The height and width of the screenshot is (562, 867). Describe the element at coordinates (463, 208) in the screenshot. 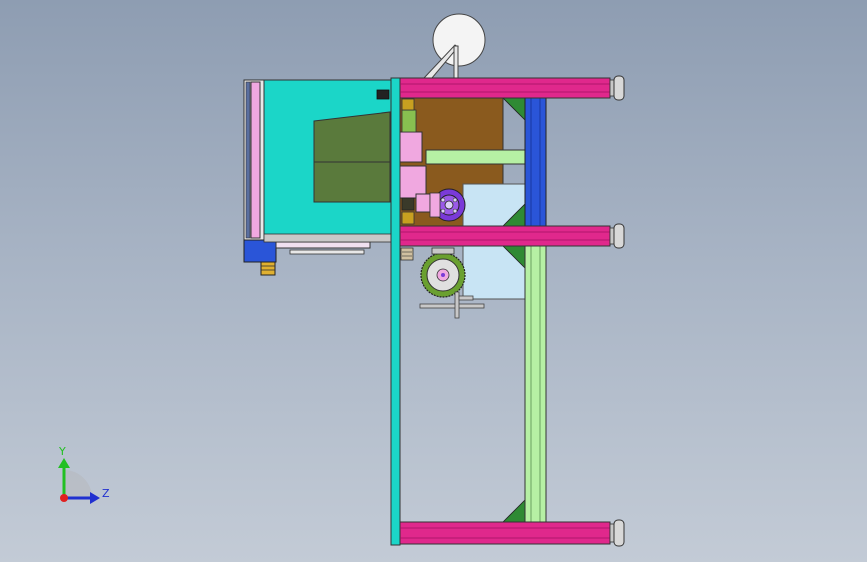

I see `drive-mechanism` at that location.